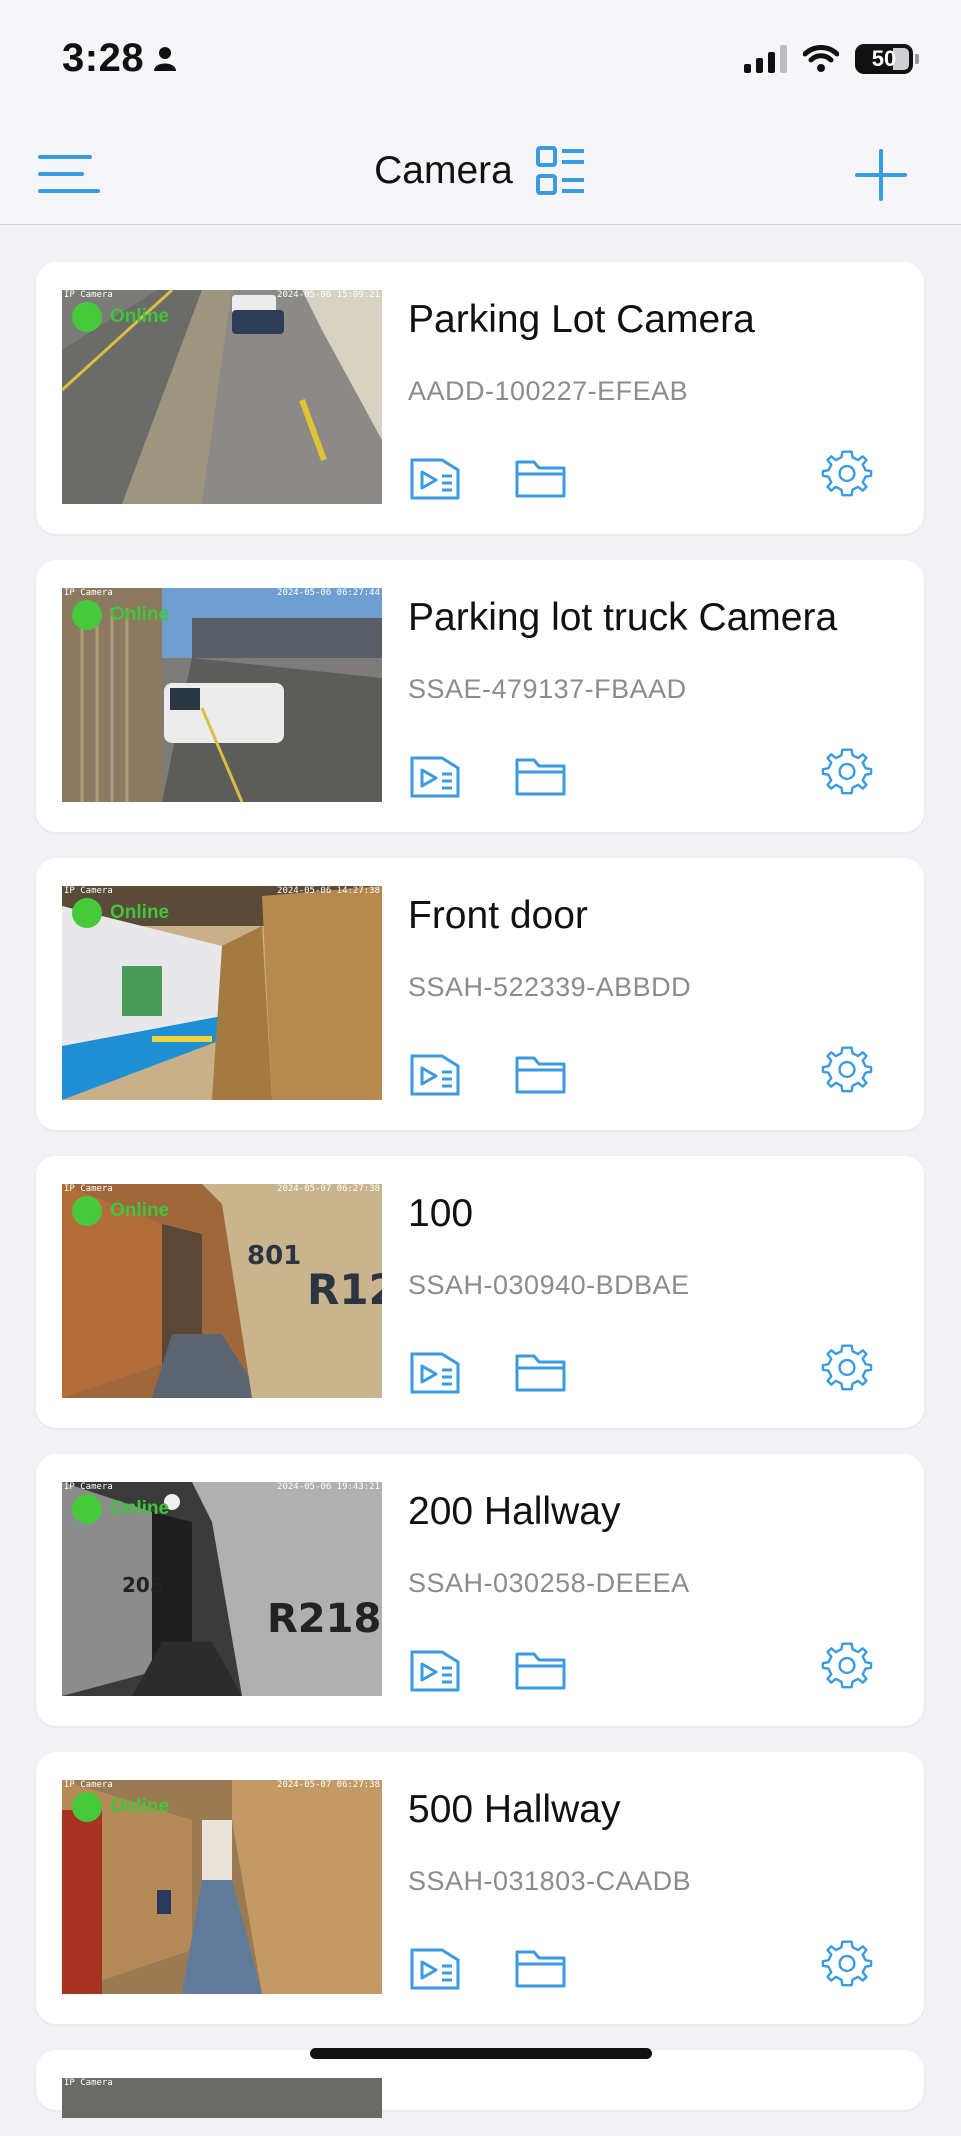 The image size is (961, 2136). I want to click on camera-name: 100, so click(441, 1213).